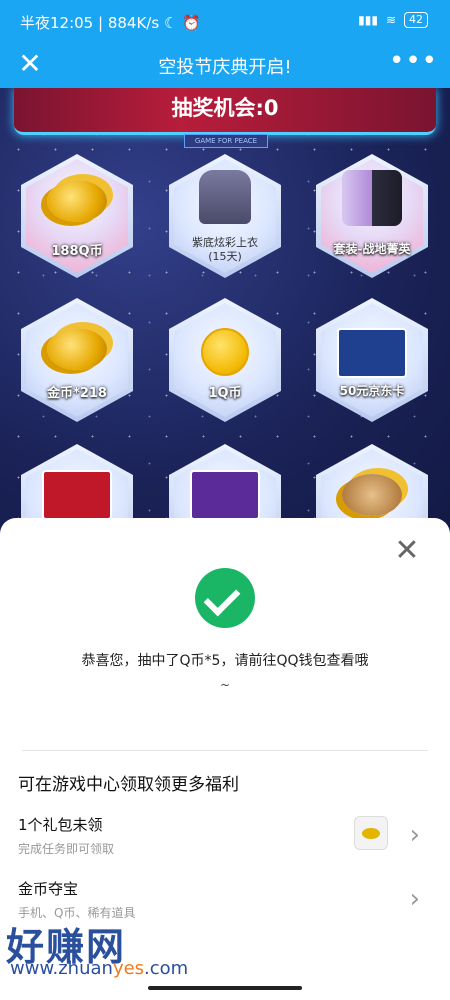 This screenshot has width=450, height=1000. What do you see at coordinates (99, 968) in the screenshot?
I see `watermark-url: www.zhuanyes.com` at bounding box center [99, 968].